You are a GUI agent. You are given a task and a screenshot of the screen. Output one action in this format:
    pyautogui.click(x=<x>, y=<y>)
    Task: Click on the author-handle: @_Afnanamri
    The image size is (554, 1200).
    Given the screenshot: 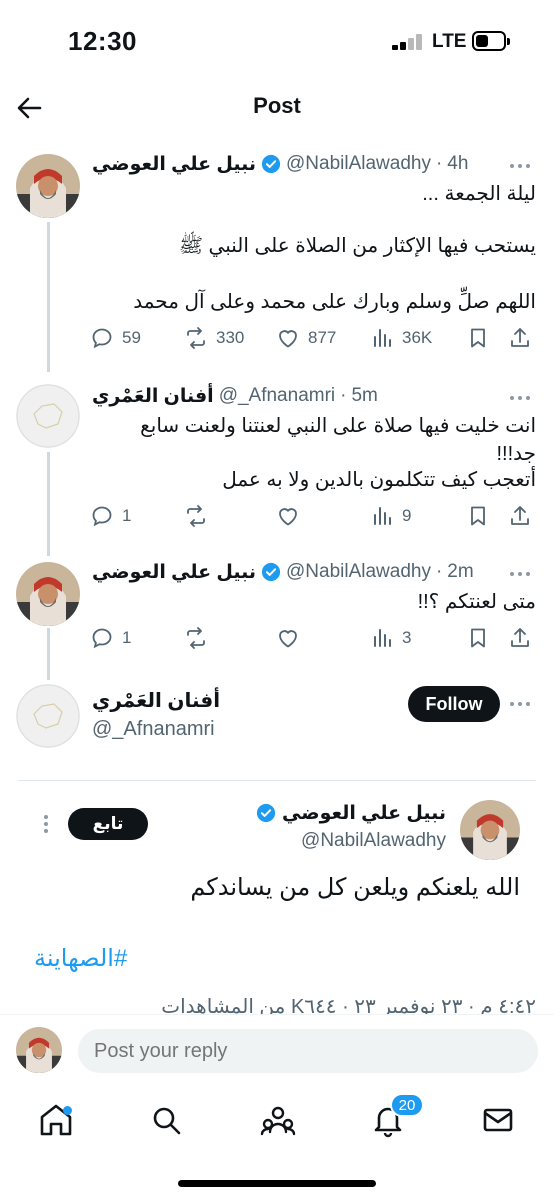 What is the action you would take?
    pyautogui.click(x=277, y=396)
    